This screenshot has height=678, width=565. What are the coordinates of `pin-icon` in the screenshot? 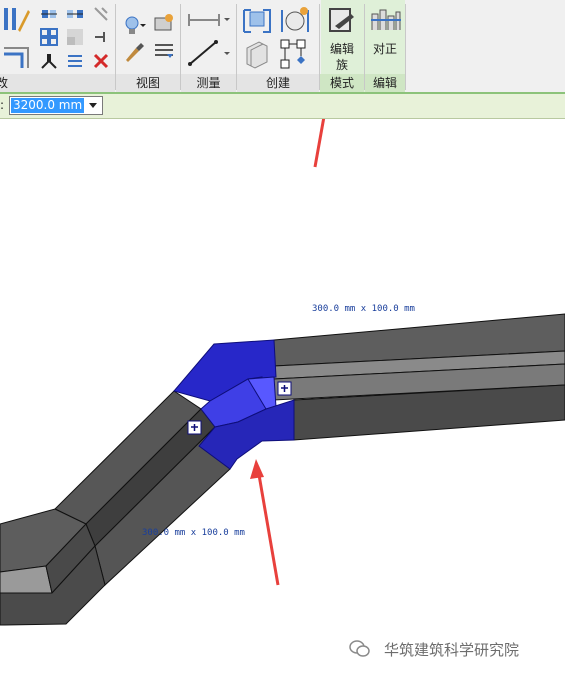 It's located at (101, 16).